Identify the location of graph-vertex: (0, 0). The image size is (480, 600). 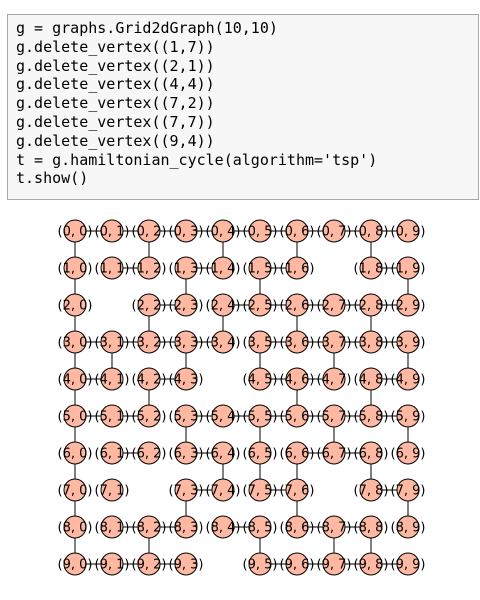
(75, 231).